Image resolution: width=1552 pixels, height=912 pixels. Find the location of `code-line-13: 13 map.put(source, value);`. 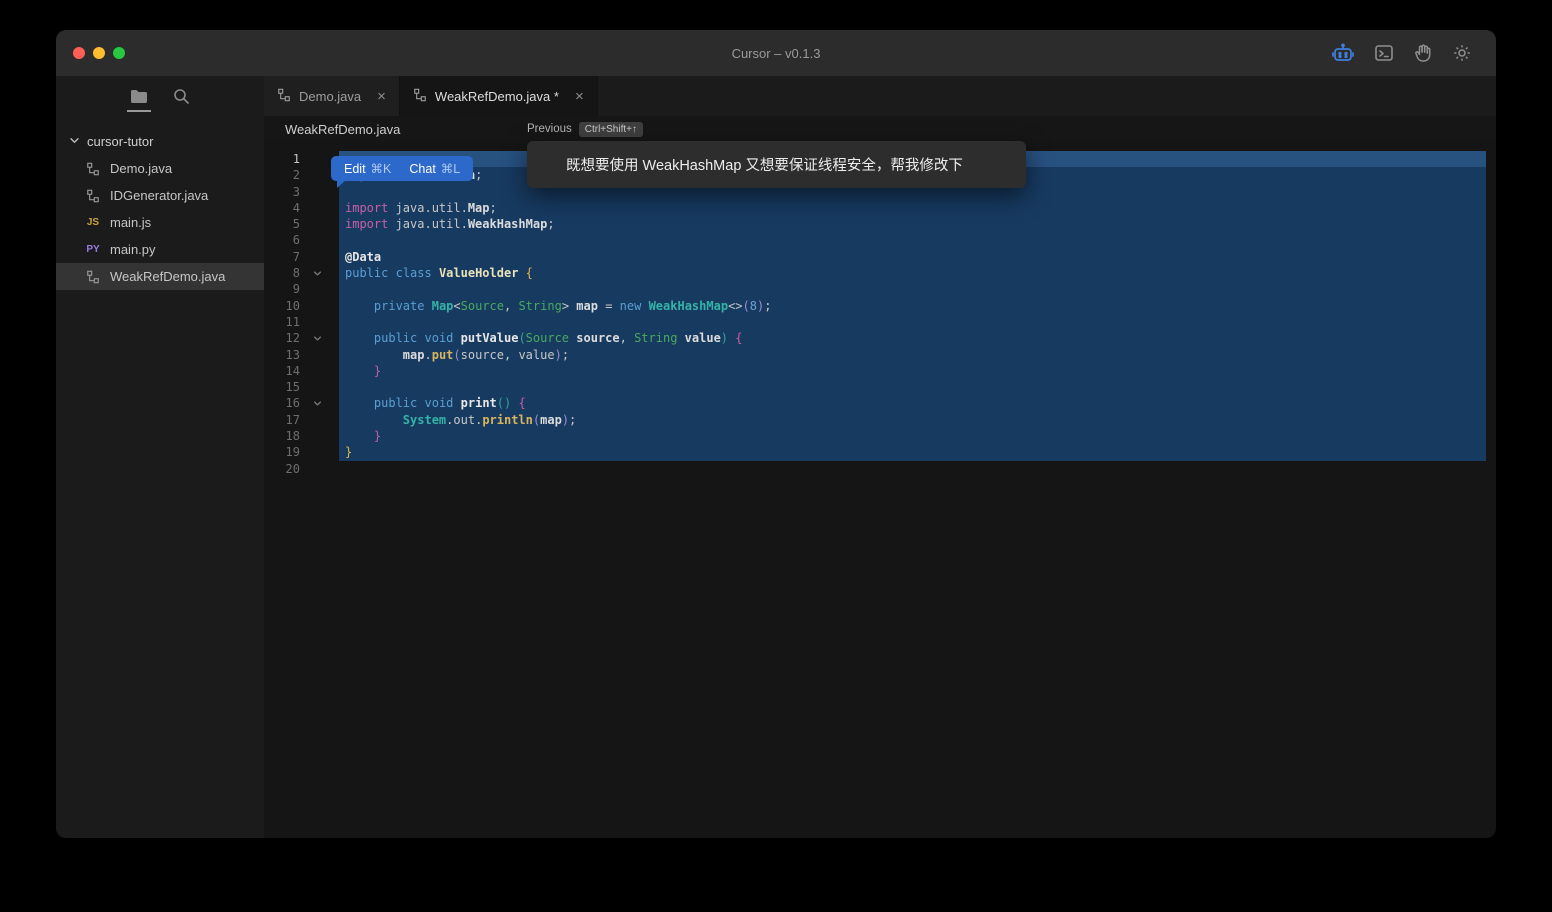

code-line-13: 13 map.put(source, value); is located at coordinates (880, 354).